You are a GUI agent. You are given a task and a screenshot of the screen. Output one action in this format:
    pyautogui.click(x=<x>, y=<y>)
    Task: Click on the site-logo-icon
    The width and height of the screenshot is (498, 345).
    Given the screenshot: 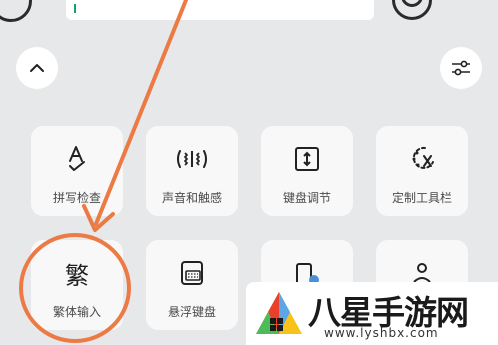 What is the action you would take?
    pyautogui.click(x=279, y=313)
    